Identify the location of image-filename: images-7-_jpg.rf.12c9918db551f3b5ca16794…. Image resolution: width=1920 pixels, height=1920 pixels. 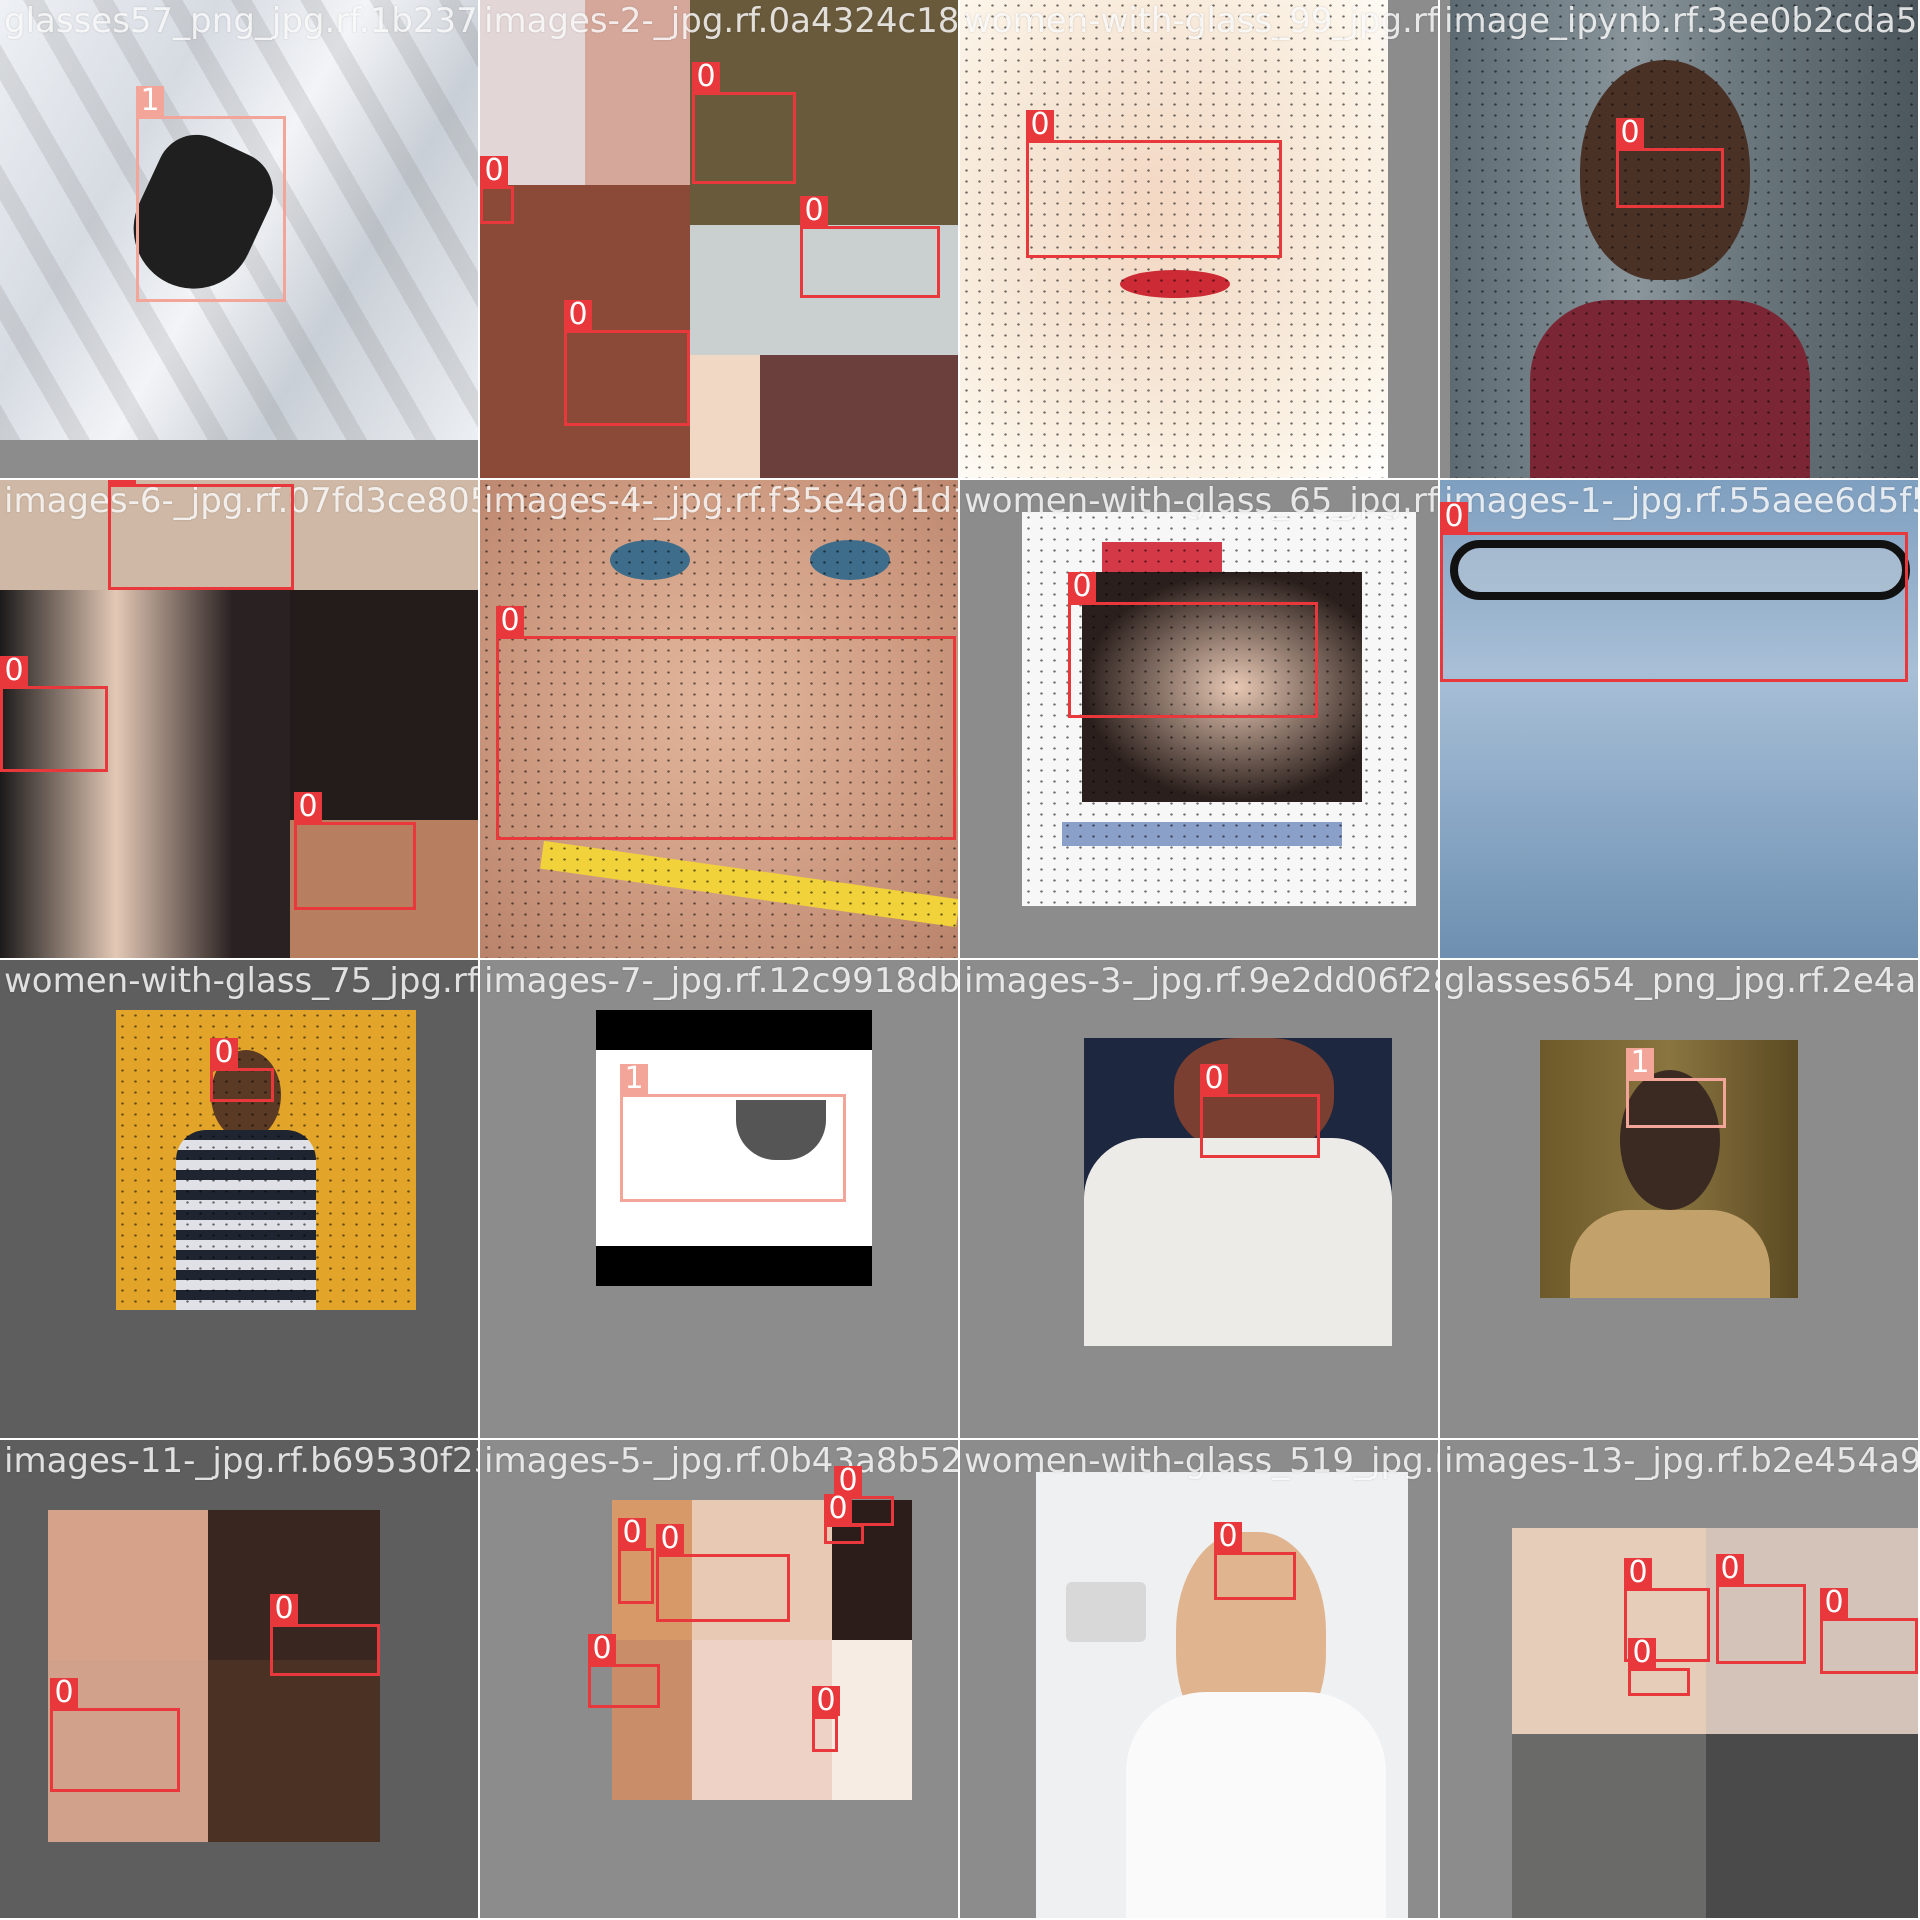
(721, 981).